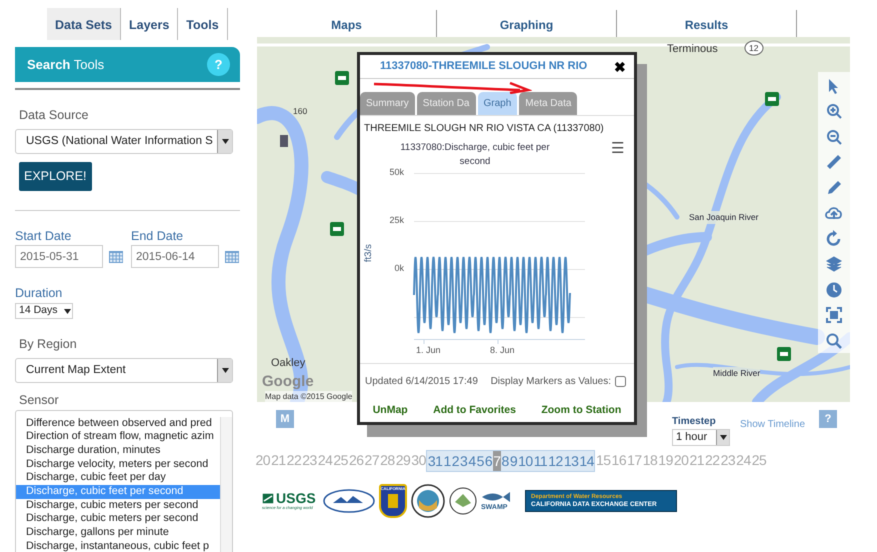 The image size is (877, 552). Describe the element at coordinates (571, 461) in the screenshot. I see `timeline-day: 13` at that location.